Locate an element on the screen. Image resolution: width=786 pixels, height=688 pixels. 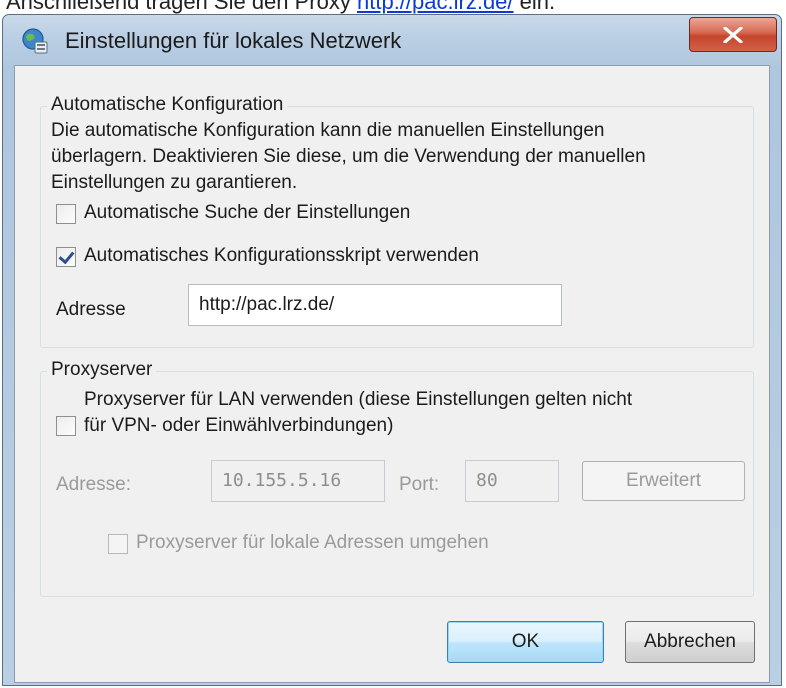
ok-button: OK is located at coordinates (525, 642).